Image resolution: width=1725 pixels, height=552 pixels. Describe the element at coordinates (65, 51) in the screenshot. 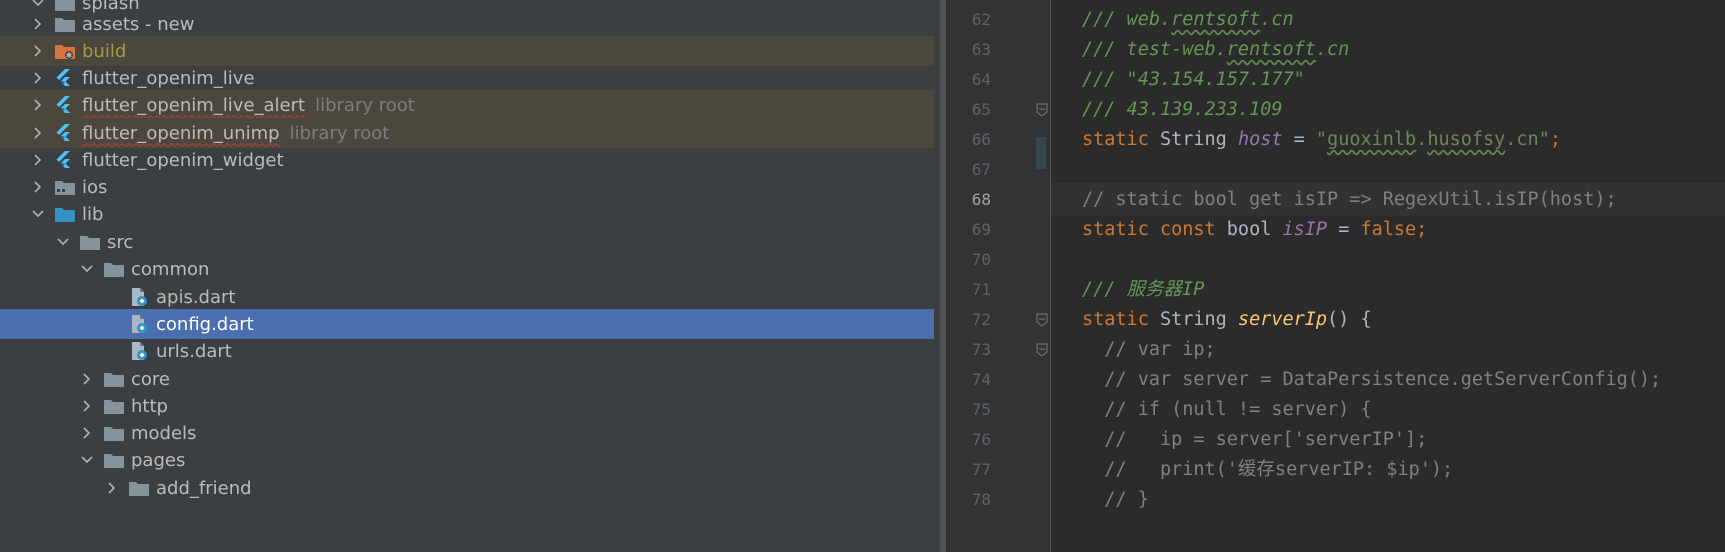

I see `folder-excluded-icon: ✱` at that location.